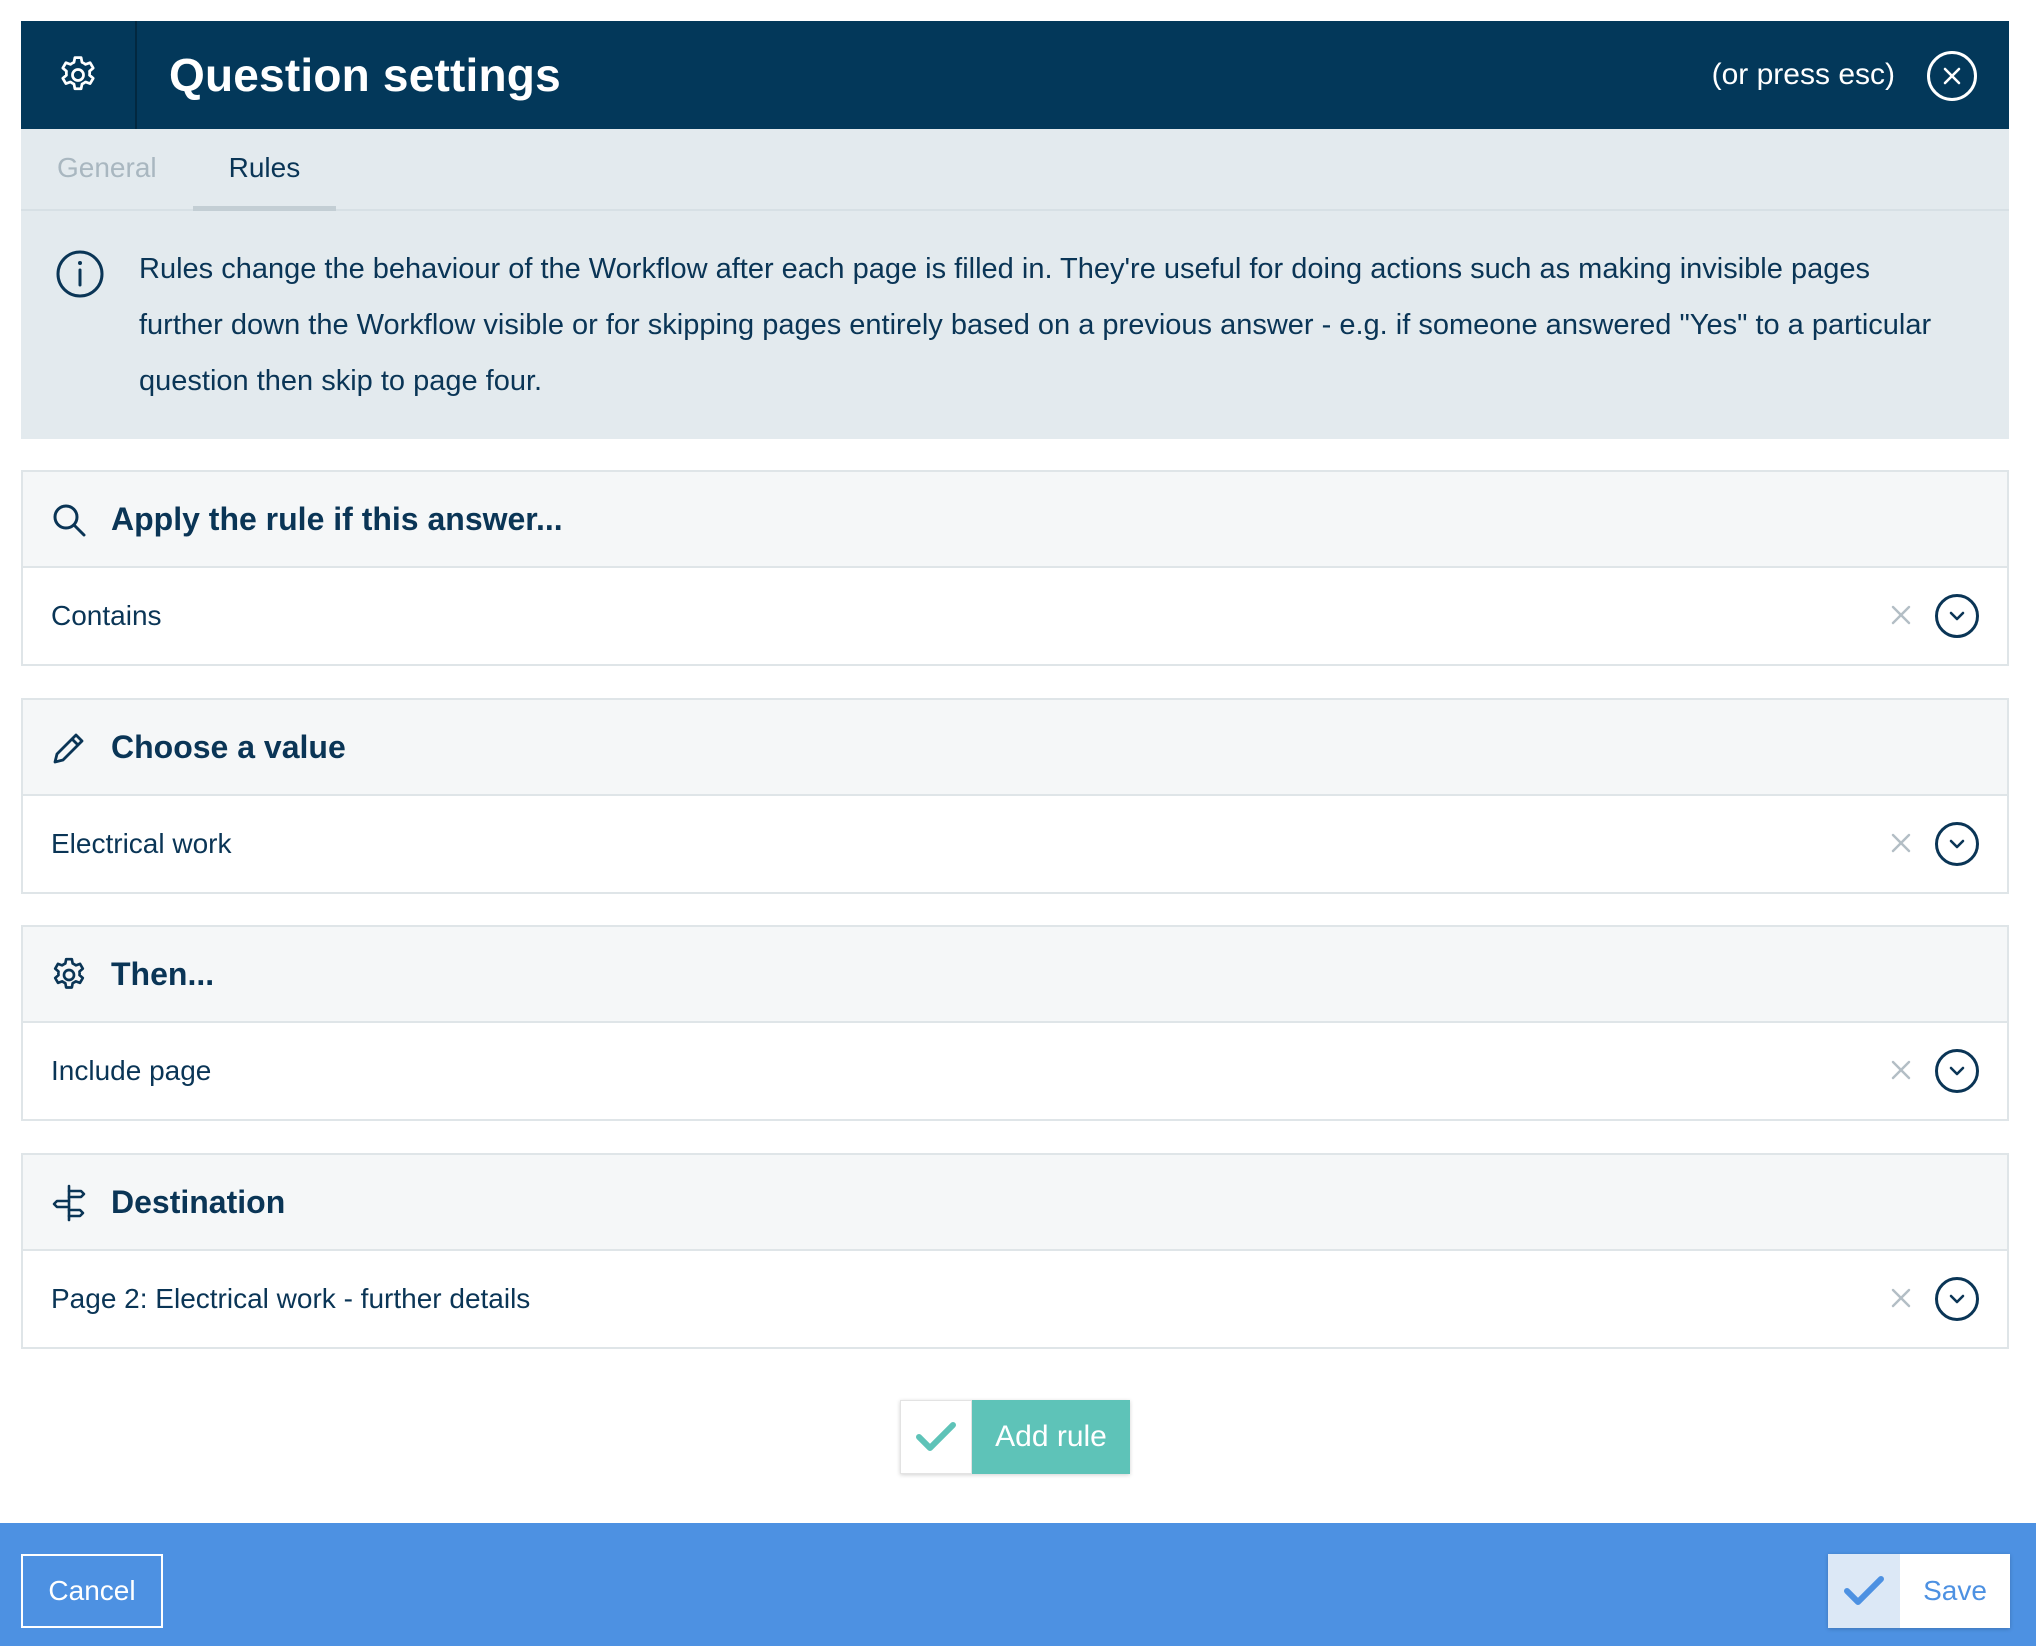 This screenshot has height=1646, width=2036. I want to click on cancel-button: Cancel, so click(92, 1591).